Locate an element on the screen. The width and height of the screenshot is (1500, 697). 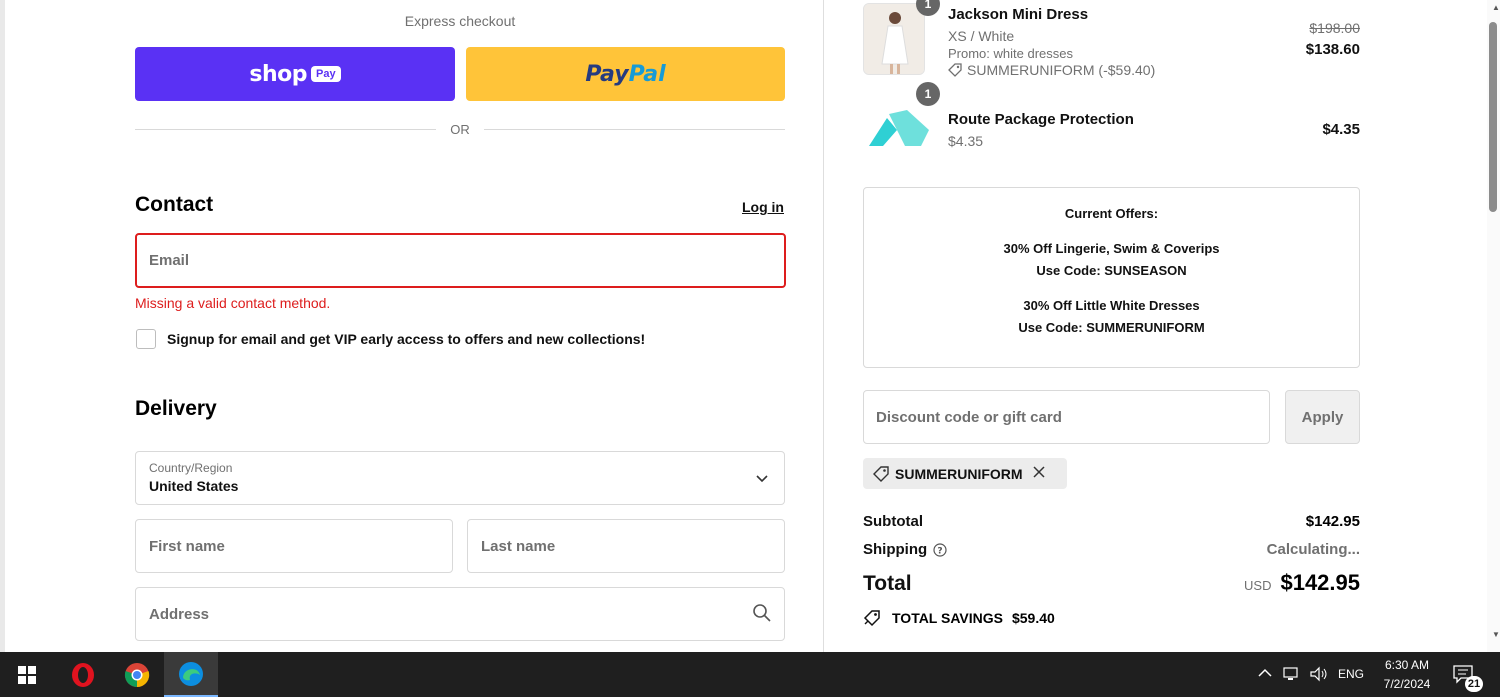
item-promo: Promo: white dresses is located at coordinates (1010, 53).